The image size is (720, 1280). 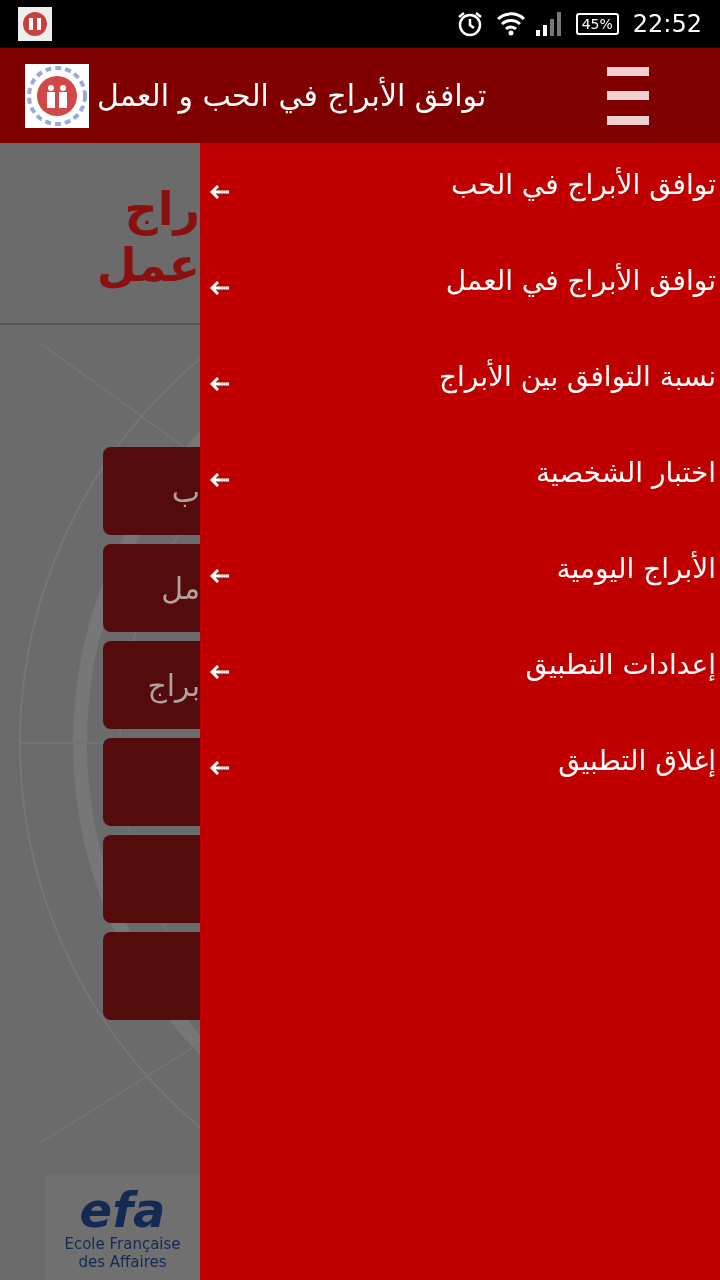 I want to click on menu-tile-button: مل, so click(x=151, y=588).